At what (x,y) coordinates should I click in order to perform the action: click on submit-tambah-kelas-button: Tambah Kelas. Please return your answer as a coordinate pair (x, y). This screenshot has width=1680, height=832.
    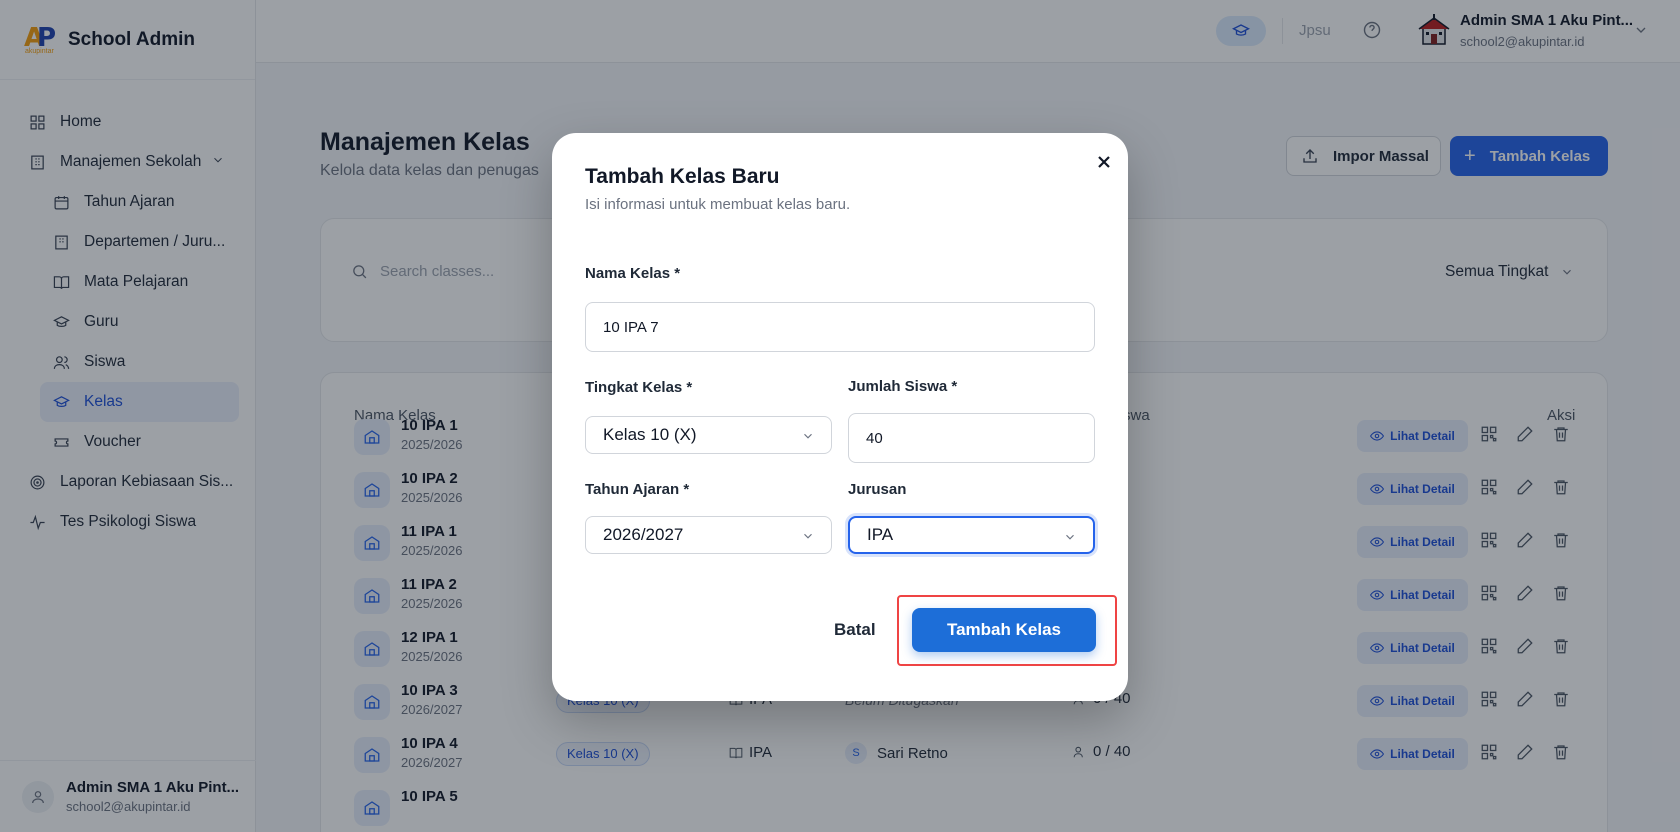
    Looking at the image, I should click on (1004, 630).